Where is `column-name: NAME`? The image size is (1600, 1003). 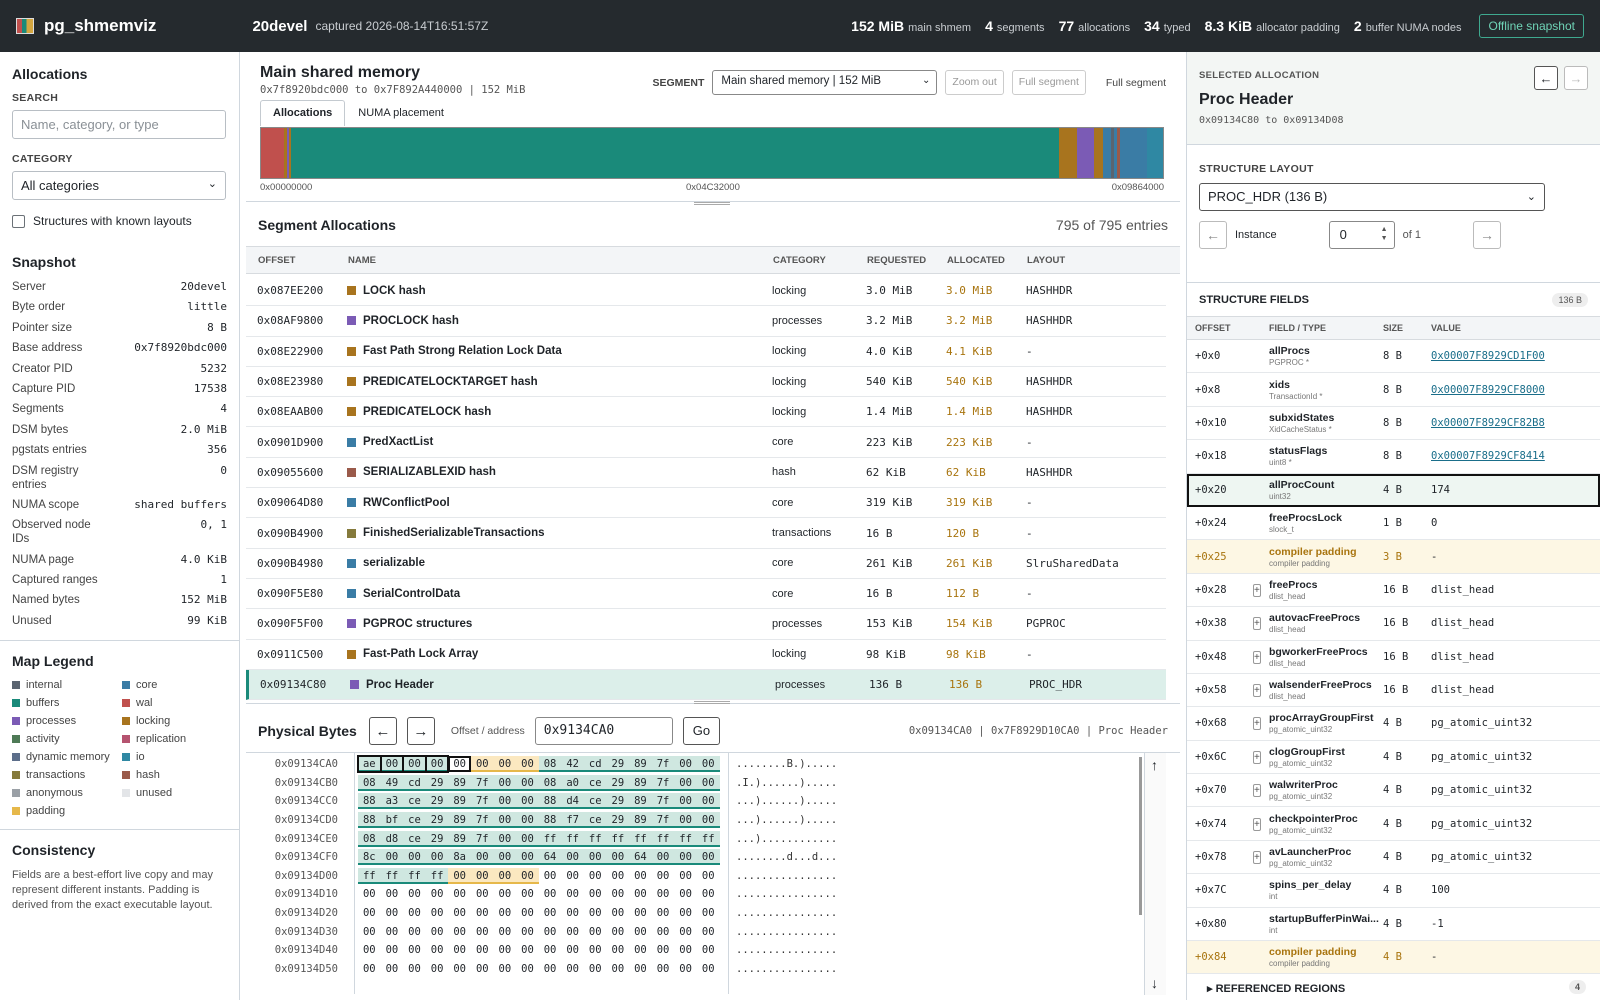 column-name: NAME is located at coordinates (560, 260).